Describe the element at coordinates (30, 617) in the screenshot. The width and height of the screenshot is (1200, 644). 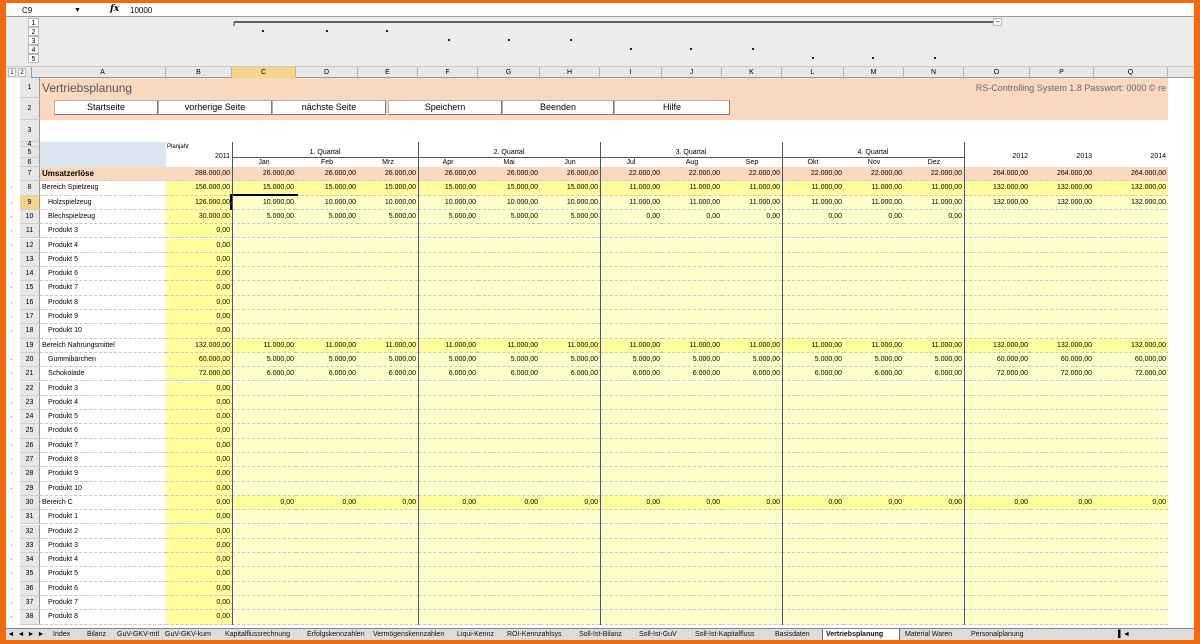
I see `row-header-38: 38` at that location.